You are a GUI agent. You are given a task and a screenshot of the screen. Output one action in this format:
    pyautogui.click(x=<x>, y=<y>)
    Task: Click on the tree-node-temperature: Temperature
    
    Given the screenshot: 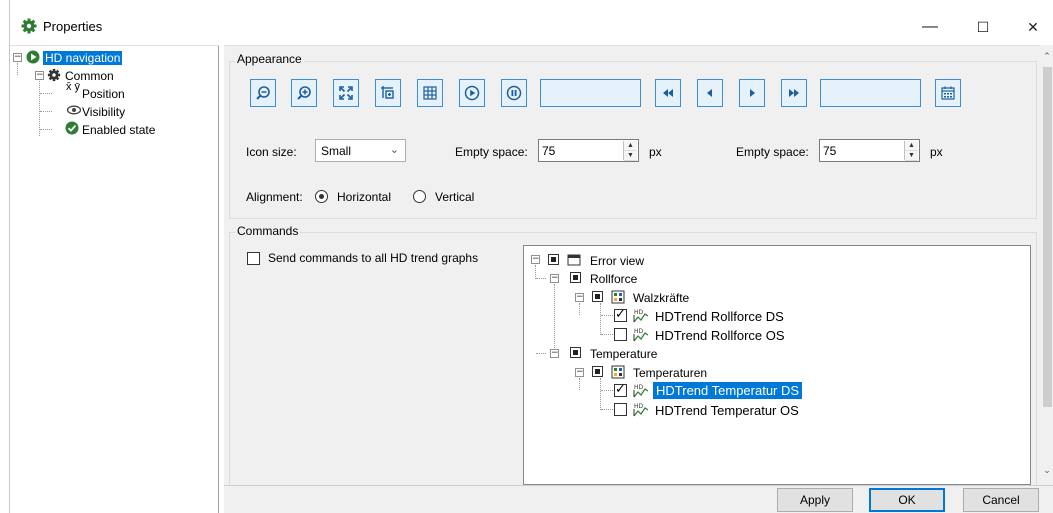 What is the action you would take?
    pyautogui.click(x=623, y=354)
    